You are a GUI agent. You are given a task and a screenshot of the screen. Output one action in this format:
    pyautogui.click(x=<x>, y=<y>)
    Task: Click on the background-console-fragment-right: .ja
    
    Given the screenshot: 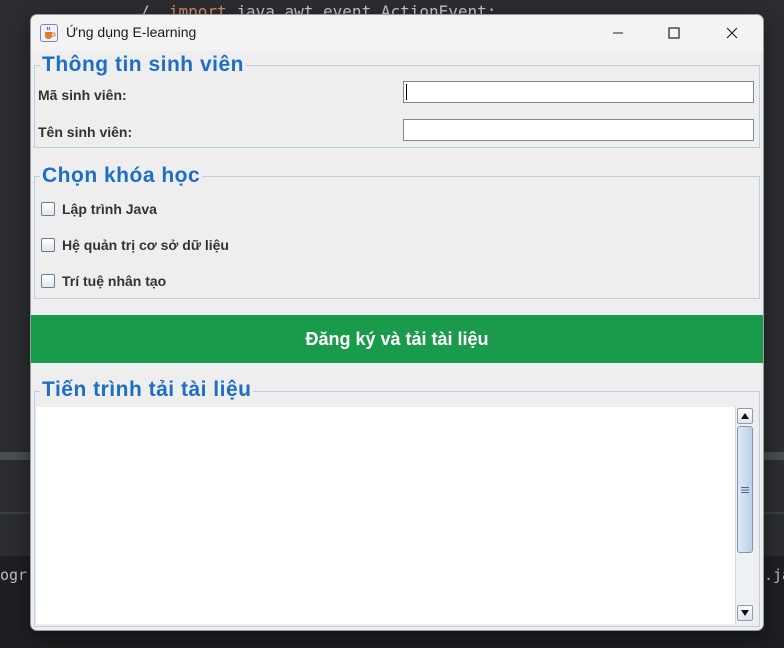 What is the action you would take?
    pyautogui.click(x=774, y=575)
    